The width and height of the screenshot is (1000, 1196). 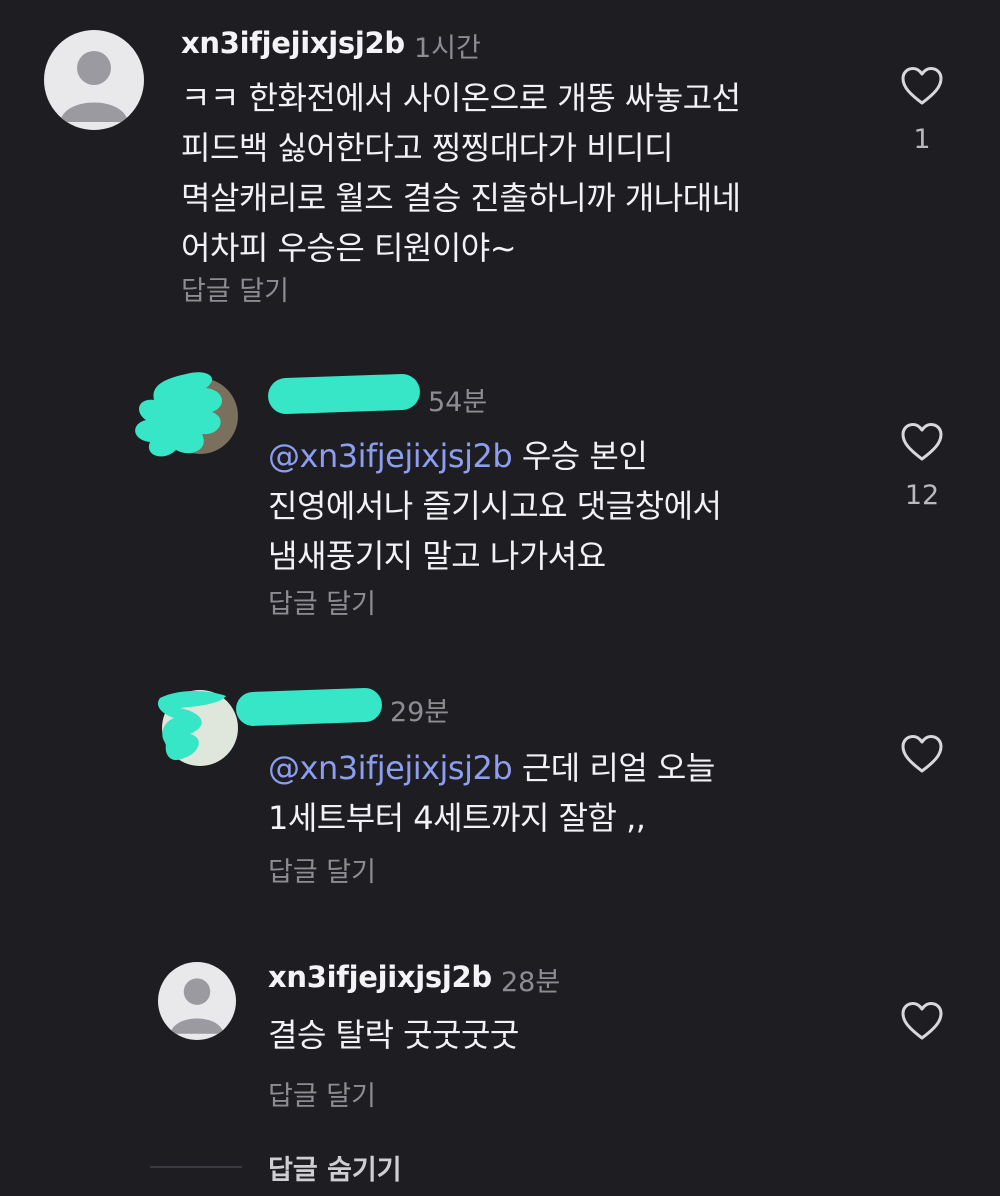 What do you see at coordinates (580, 456) in the screenshot?
I see `comment-2-line-1-text: 우승 본인` at bounding box center [580, 456].